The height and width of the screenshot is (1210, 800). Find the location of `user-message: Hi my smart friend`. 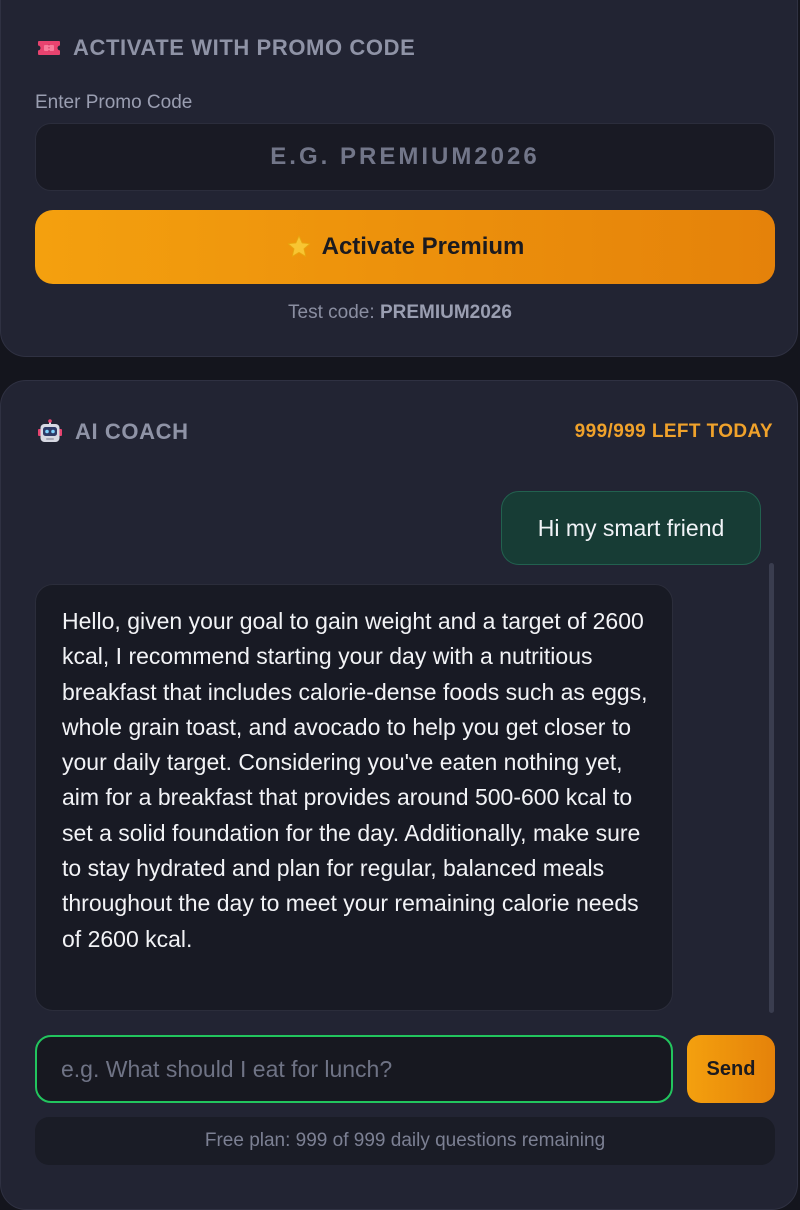

user-message: Hi my smart friend is located at coordinates (631, 528).